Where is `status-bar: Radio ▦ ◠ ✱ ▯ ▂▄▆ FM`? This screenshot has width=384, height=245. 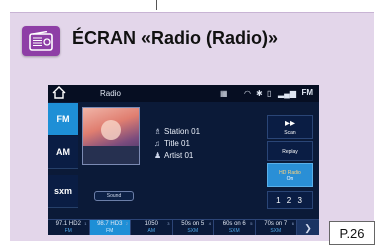 status-bar: Radio ▦ ◠ ✱ ▯ ▂▄▆ FM is located at coordinates (183, 93).